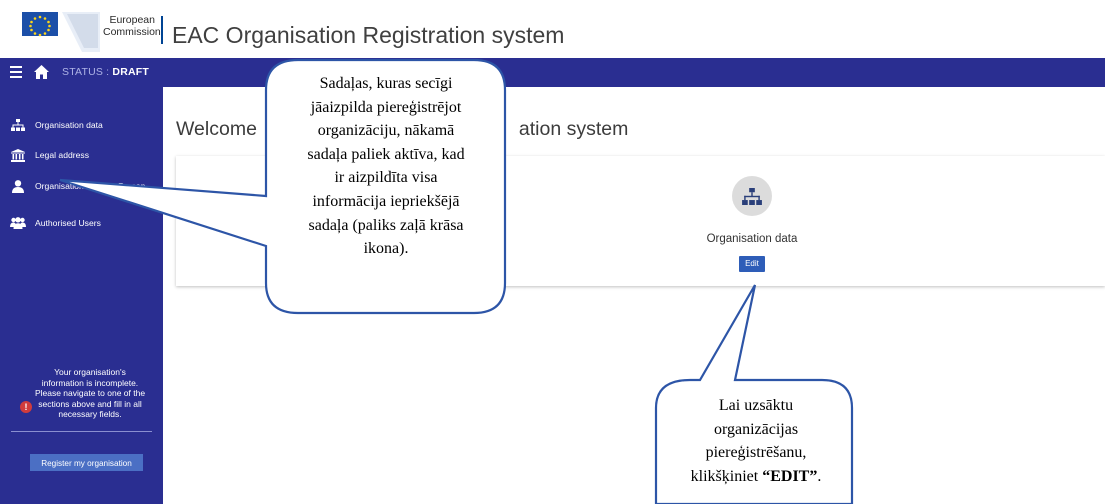  I want to click on sidebar-item-organisation-data: Organisation data, so click(81, 125).